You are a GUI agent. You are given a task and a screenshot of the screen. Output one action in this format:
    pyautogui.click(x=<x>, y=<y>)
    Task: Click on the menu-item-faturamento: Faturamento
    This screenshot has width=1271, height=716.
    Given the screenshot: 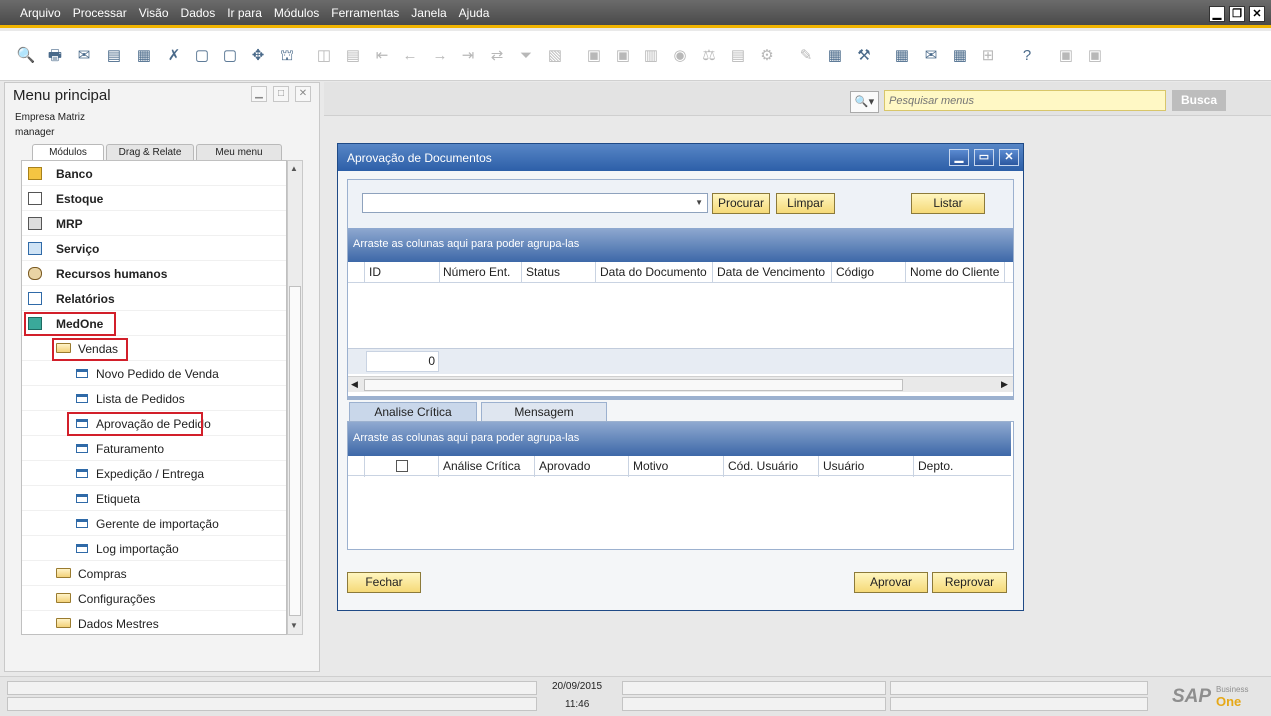 What is the action you would take?
    pyautogui.click(x=154, y=448)
    